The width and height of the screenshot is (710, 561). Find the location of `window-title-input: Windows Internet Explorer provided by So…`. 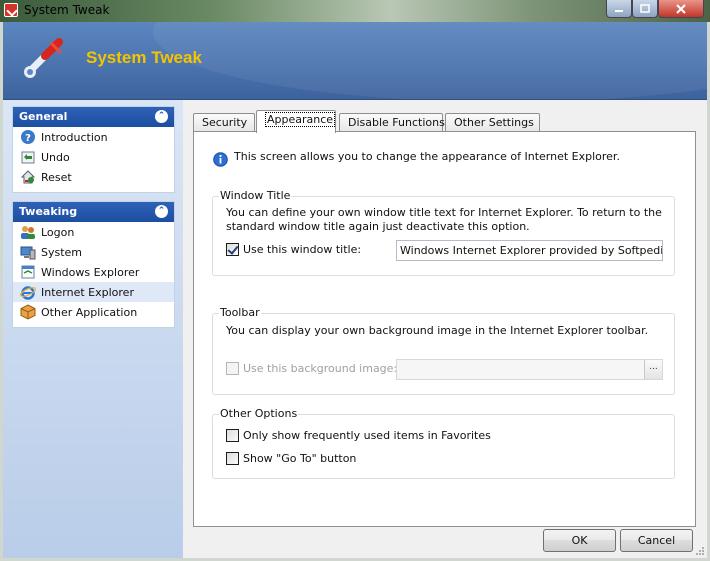

window-title-input: Windows Internet Explorer provided by So… is located at coordinates (529, 250).